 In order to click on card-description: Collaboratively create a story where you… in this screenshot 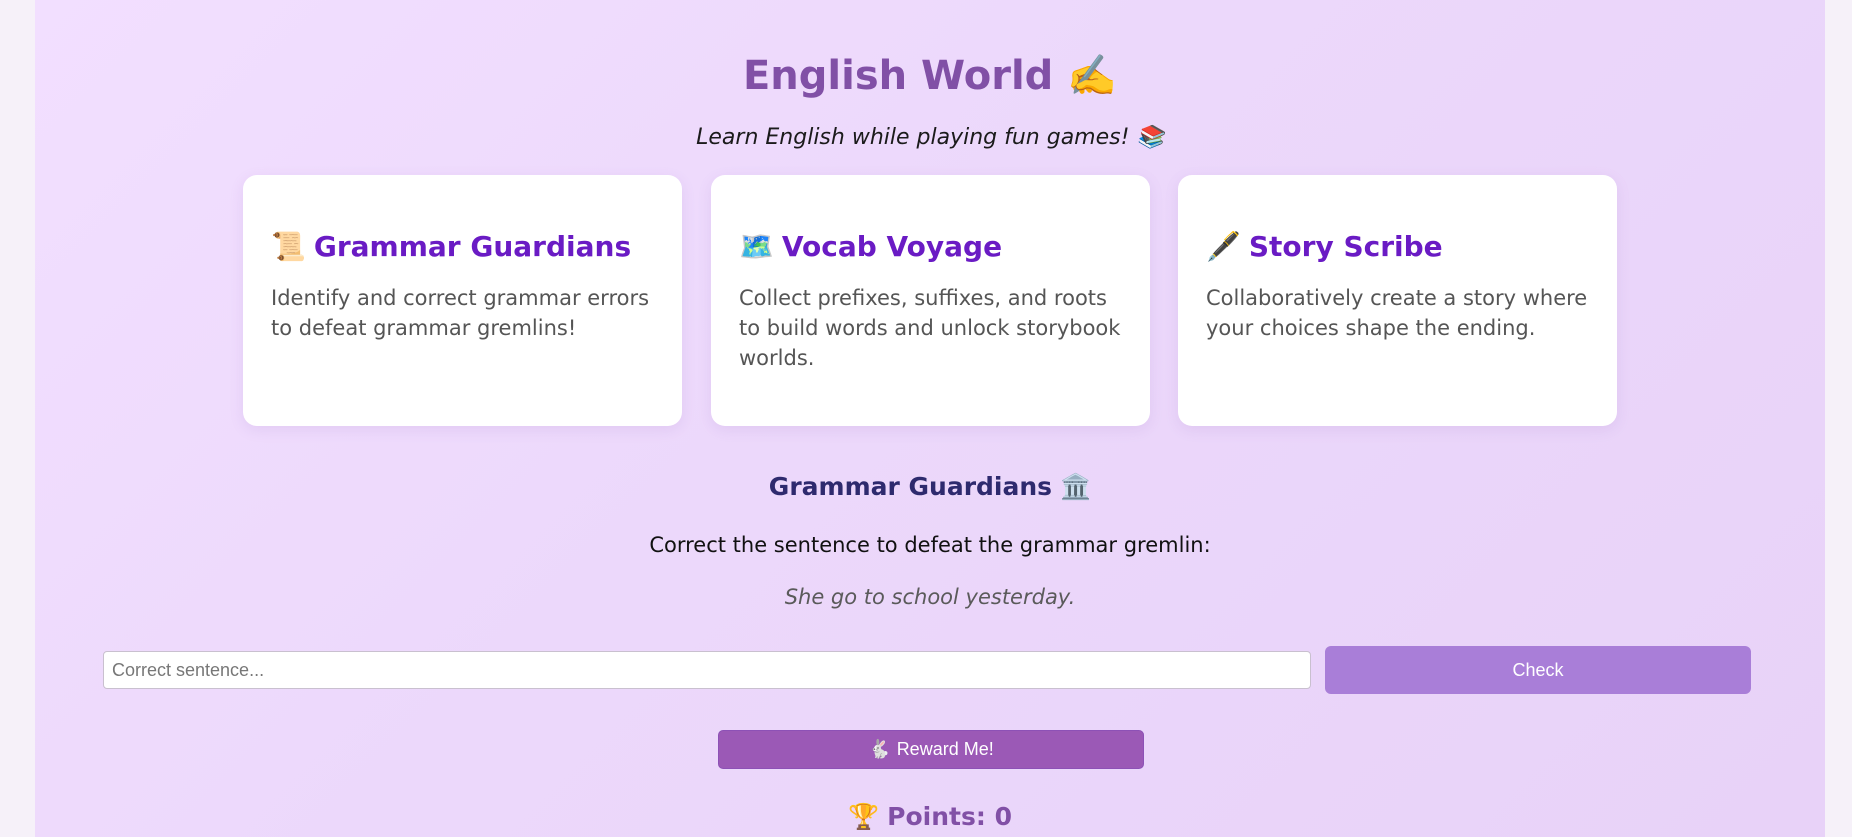, I will do `click(1397, 313)`.